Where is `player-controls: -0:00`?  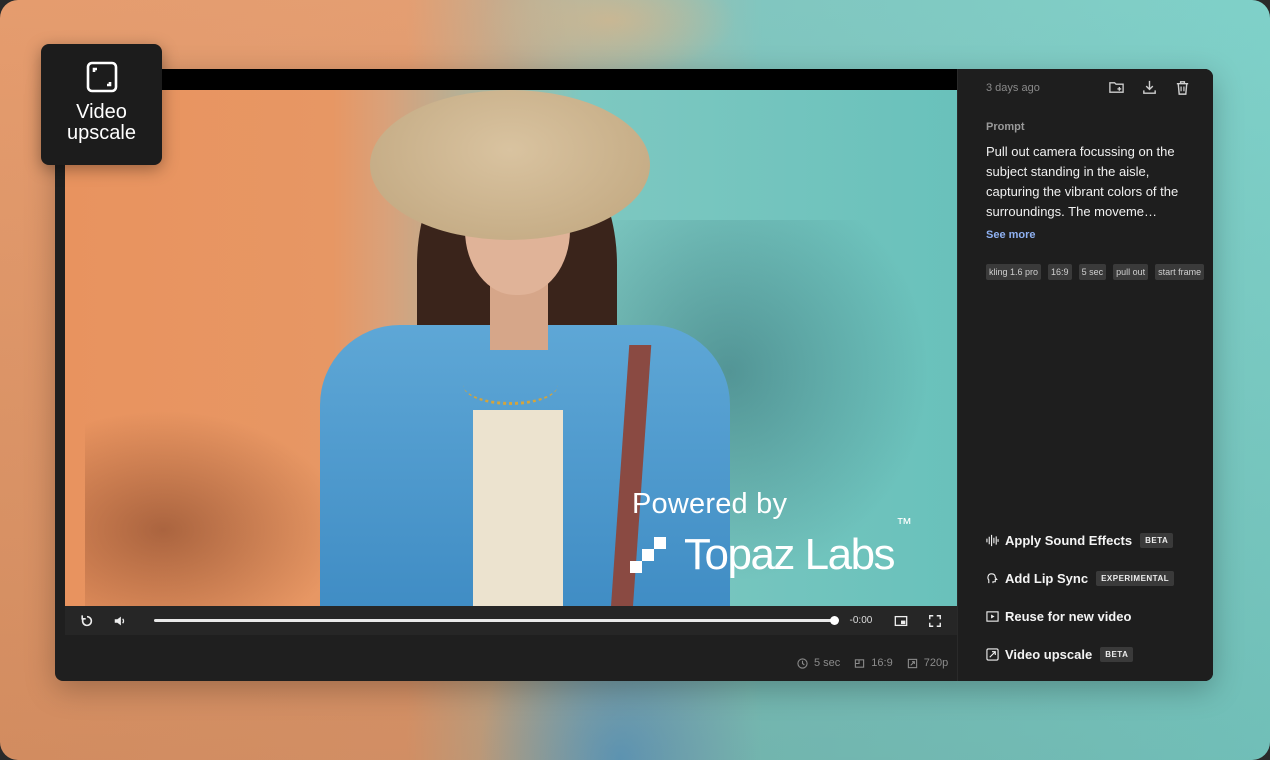 player-controls: -0:00 is located at coordinates (511, 620).